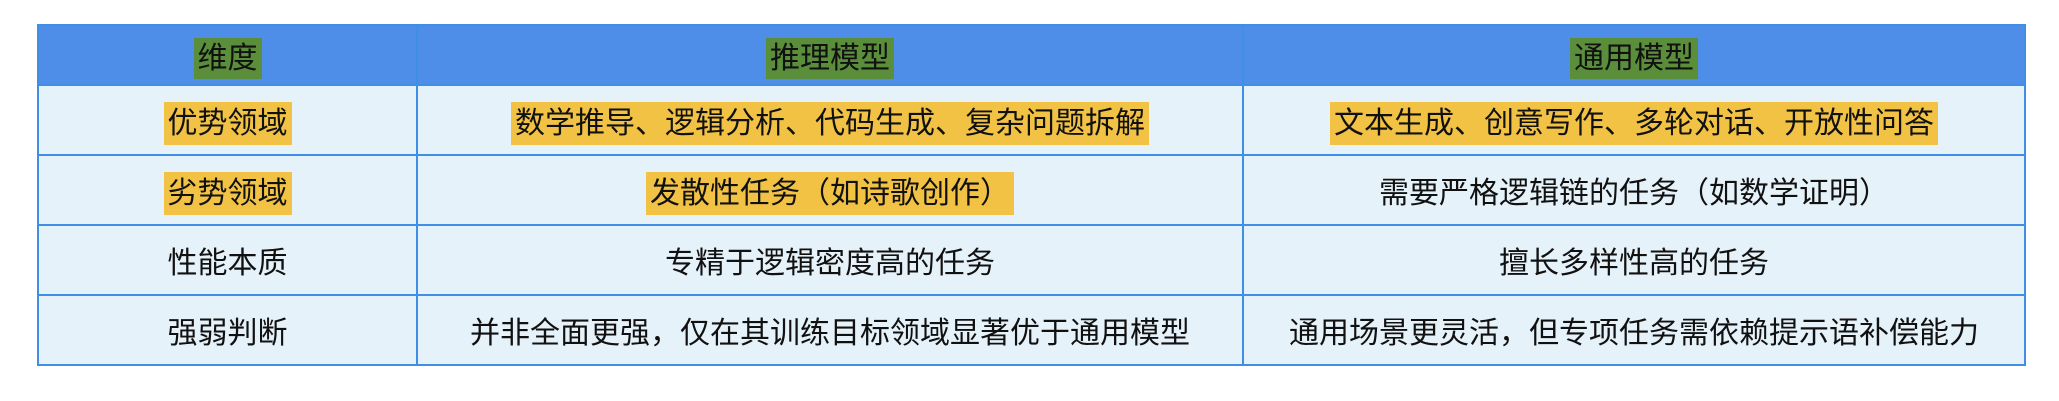 The height and width of the screenshot is (401, 2059). What do you see at coordinates (227, 58) in the screenshot?
I see `header-dimension-label: 维度` at bounding box center [227, 58].